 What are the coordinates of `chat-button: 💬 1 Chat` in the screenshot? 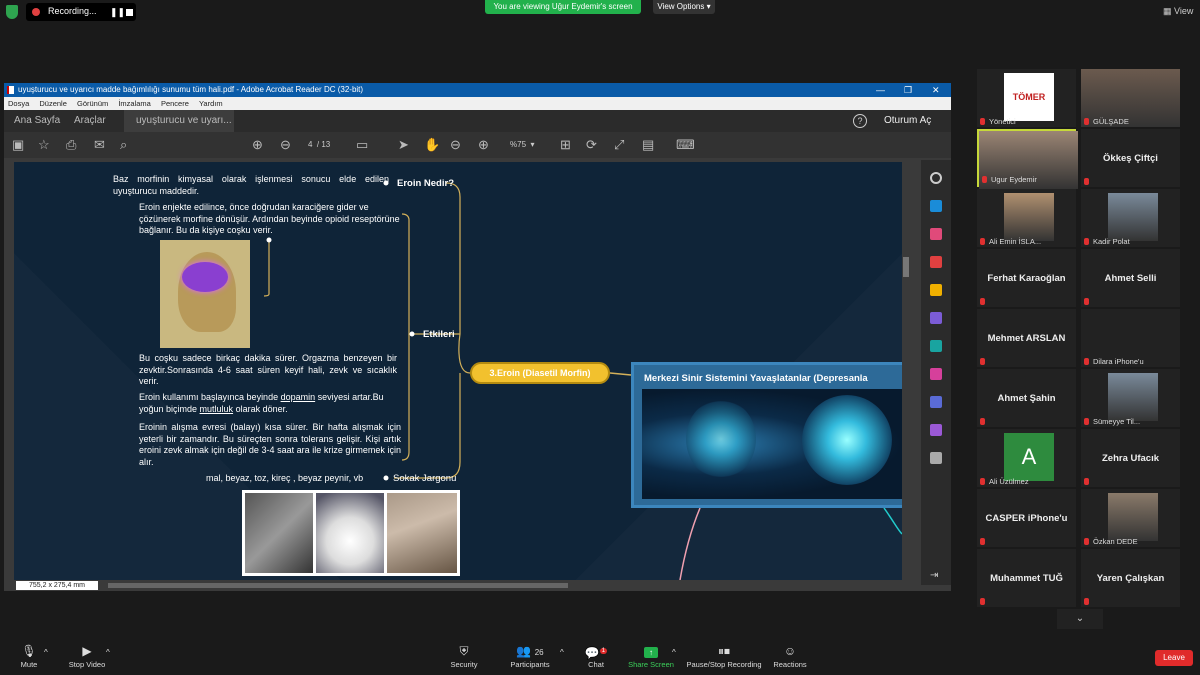 It's located at (596, 656).